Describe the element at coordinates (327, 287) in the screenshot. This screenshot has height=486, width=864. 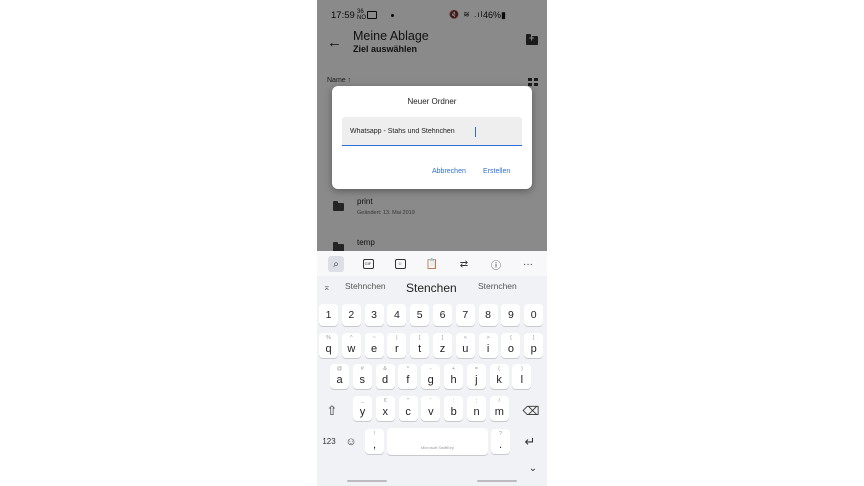
I see `collapse-icon: ⌅` at that location.